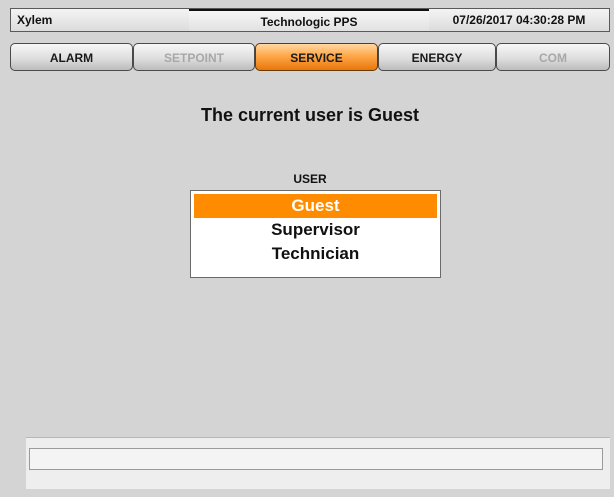 The width and height of the screenshot is (614, 497). I want to click on tab-energy: ENERGY, so click(437, 57).